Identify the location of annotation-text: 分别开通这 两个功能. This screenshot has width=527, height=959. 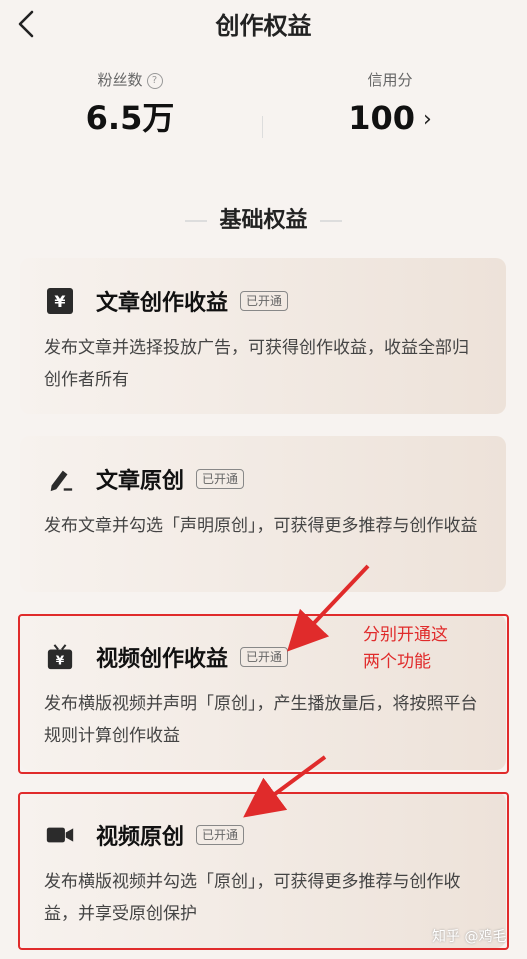
(405, 649).